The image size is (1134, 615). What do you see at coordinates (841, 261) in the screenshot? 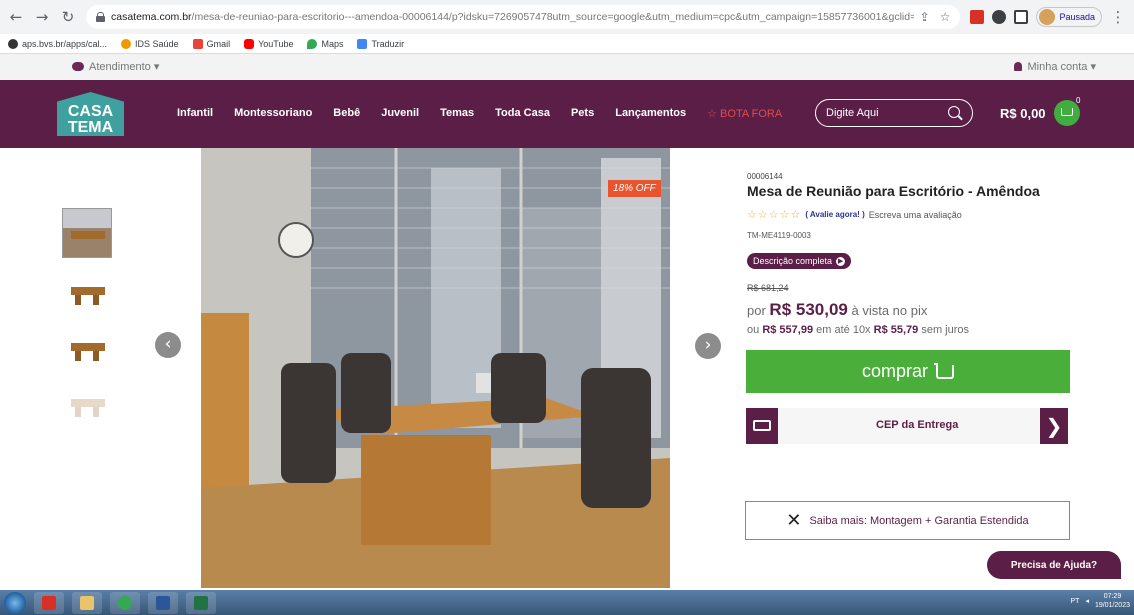
I see `arrow-right-icon: ▶` at bounding box center [841, 261].